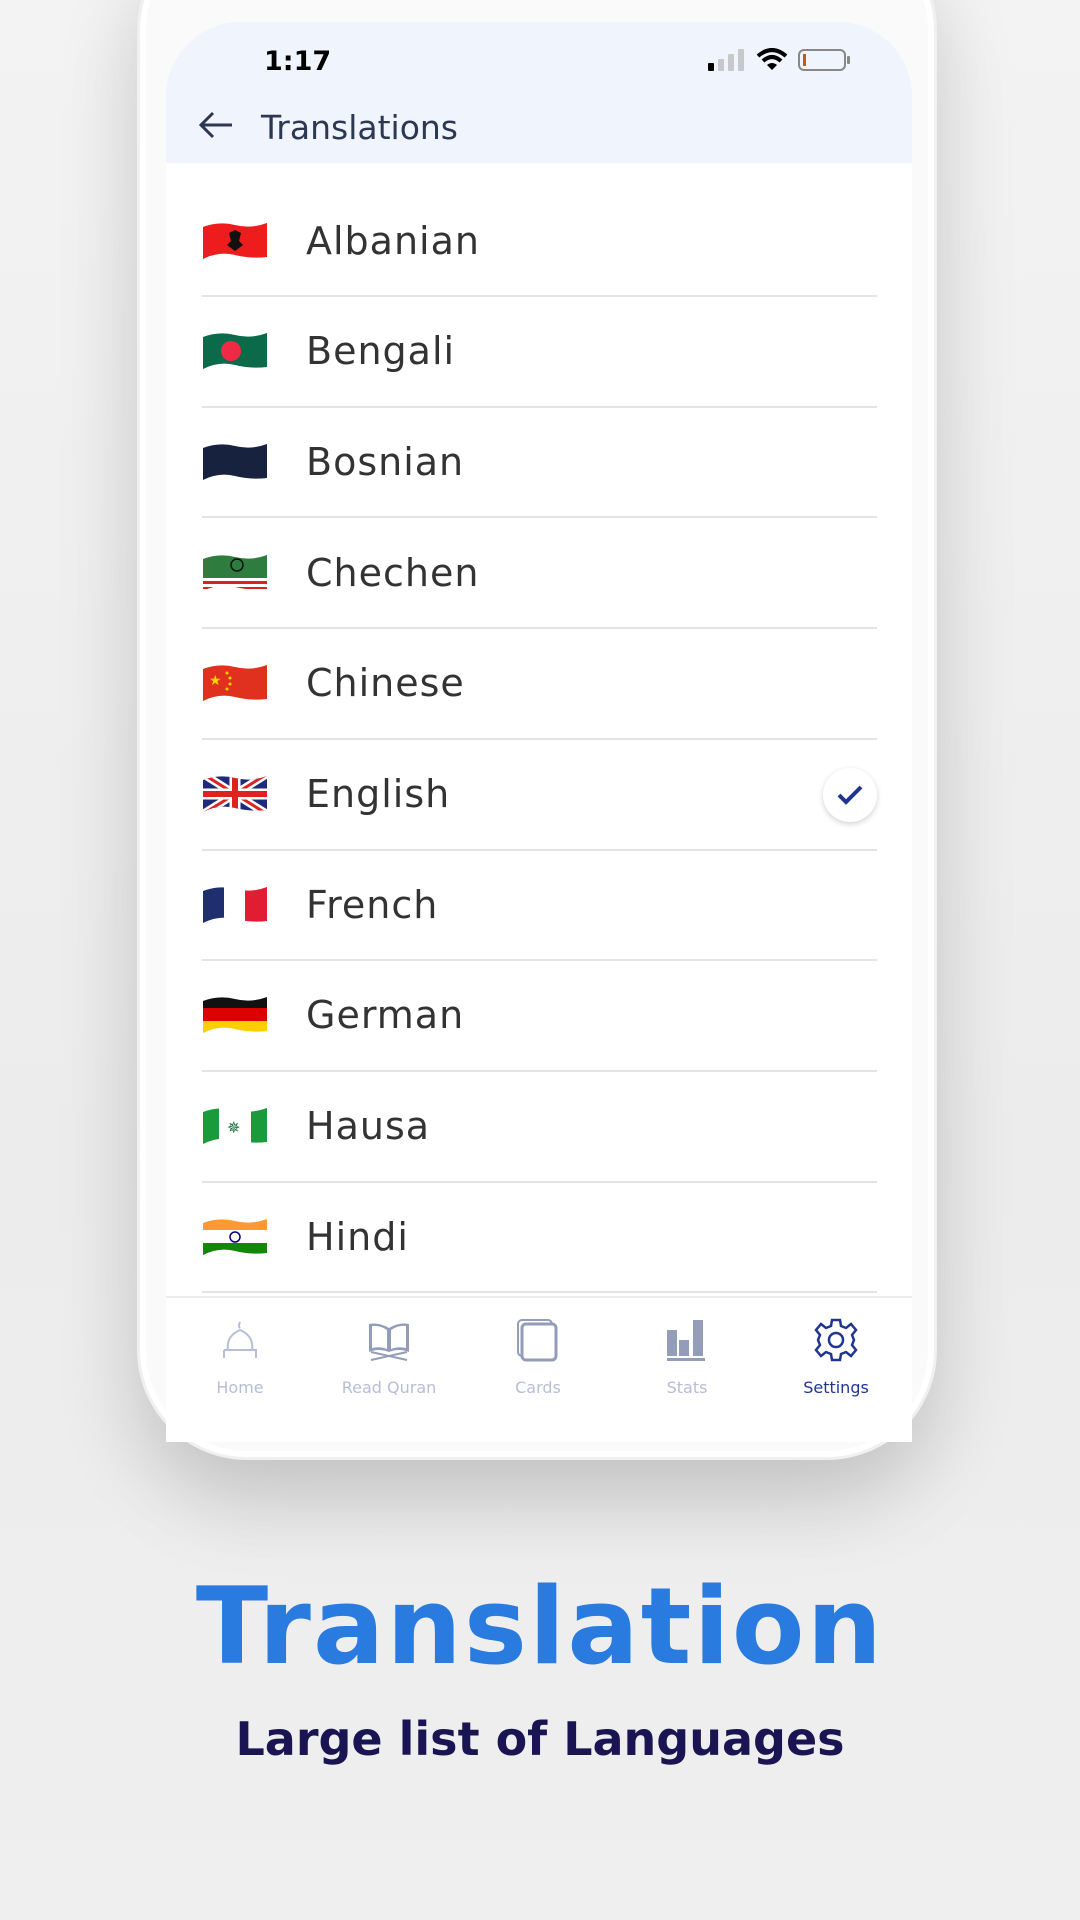 Image resolution: width=1080 pixels, height=1920 pixels. What do you see at coordinates (726, 60) in the screenshot?
I see `signal-icon` at bounding box center [726, 60].